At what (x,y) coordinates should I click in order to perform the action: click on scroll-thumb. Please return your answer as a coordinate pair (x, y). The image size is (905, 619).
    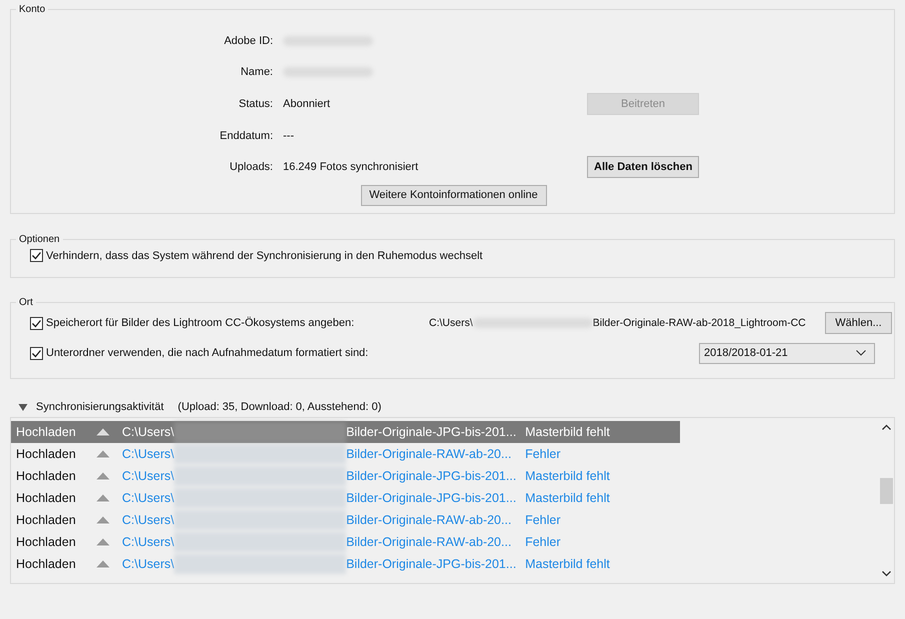
    Looking at the image, I should click on (886, 491).